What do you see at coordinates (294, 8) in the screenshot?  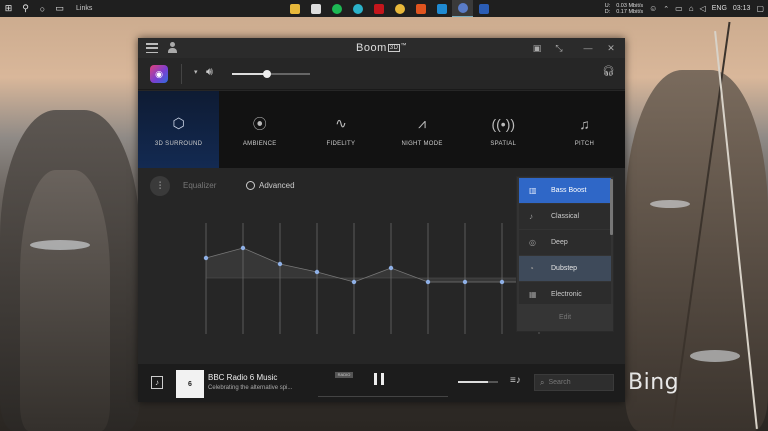 I see `file-explorer-icon` at bounding box center [294, 8].